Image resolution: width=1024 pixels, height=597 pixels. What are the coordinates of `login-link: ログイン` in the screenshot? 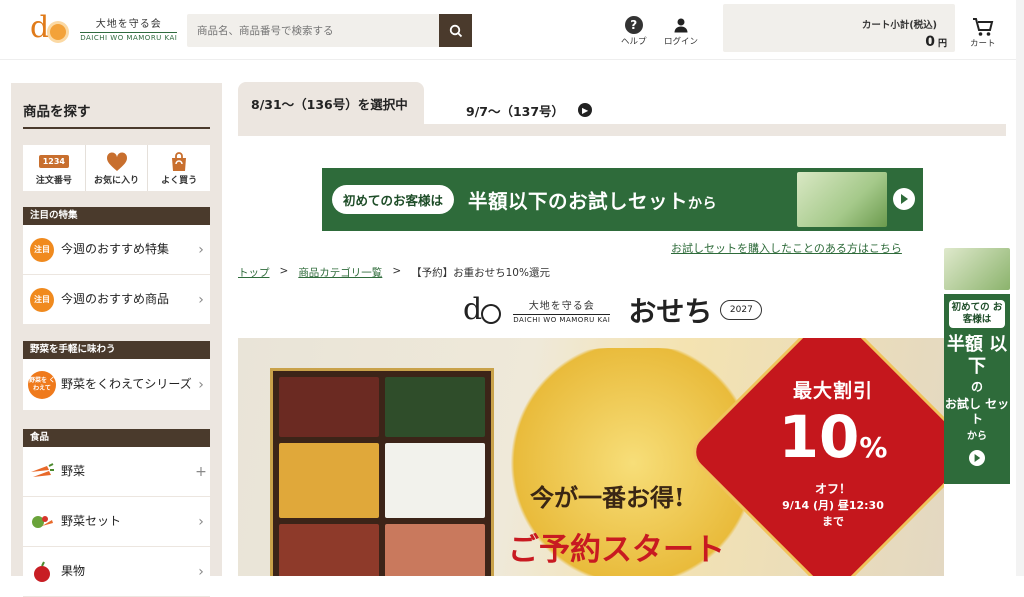 It's located at (681, 31).